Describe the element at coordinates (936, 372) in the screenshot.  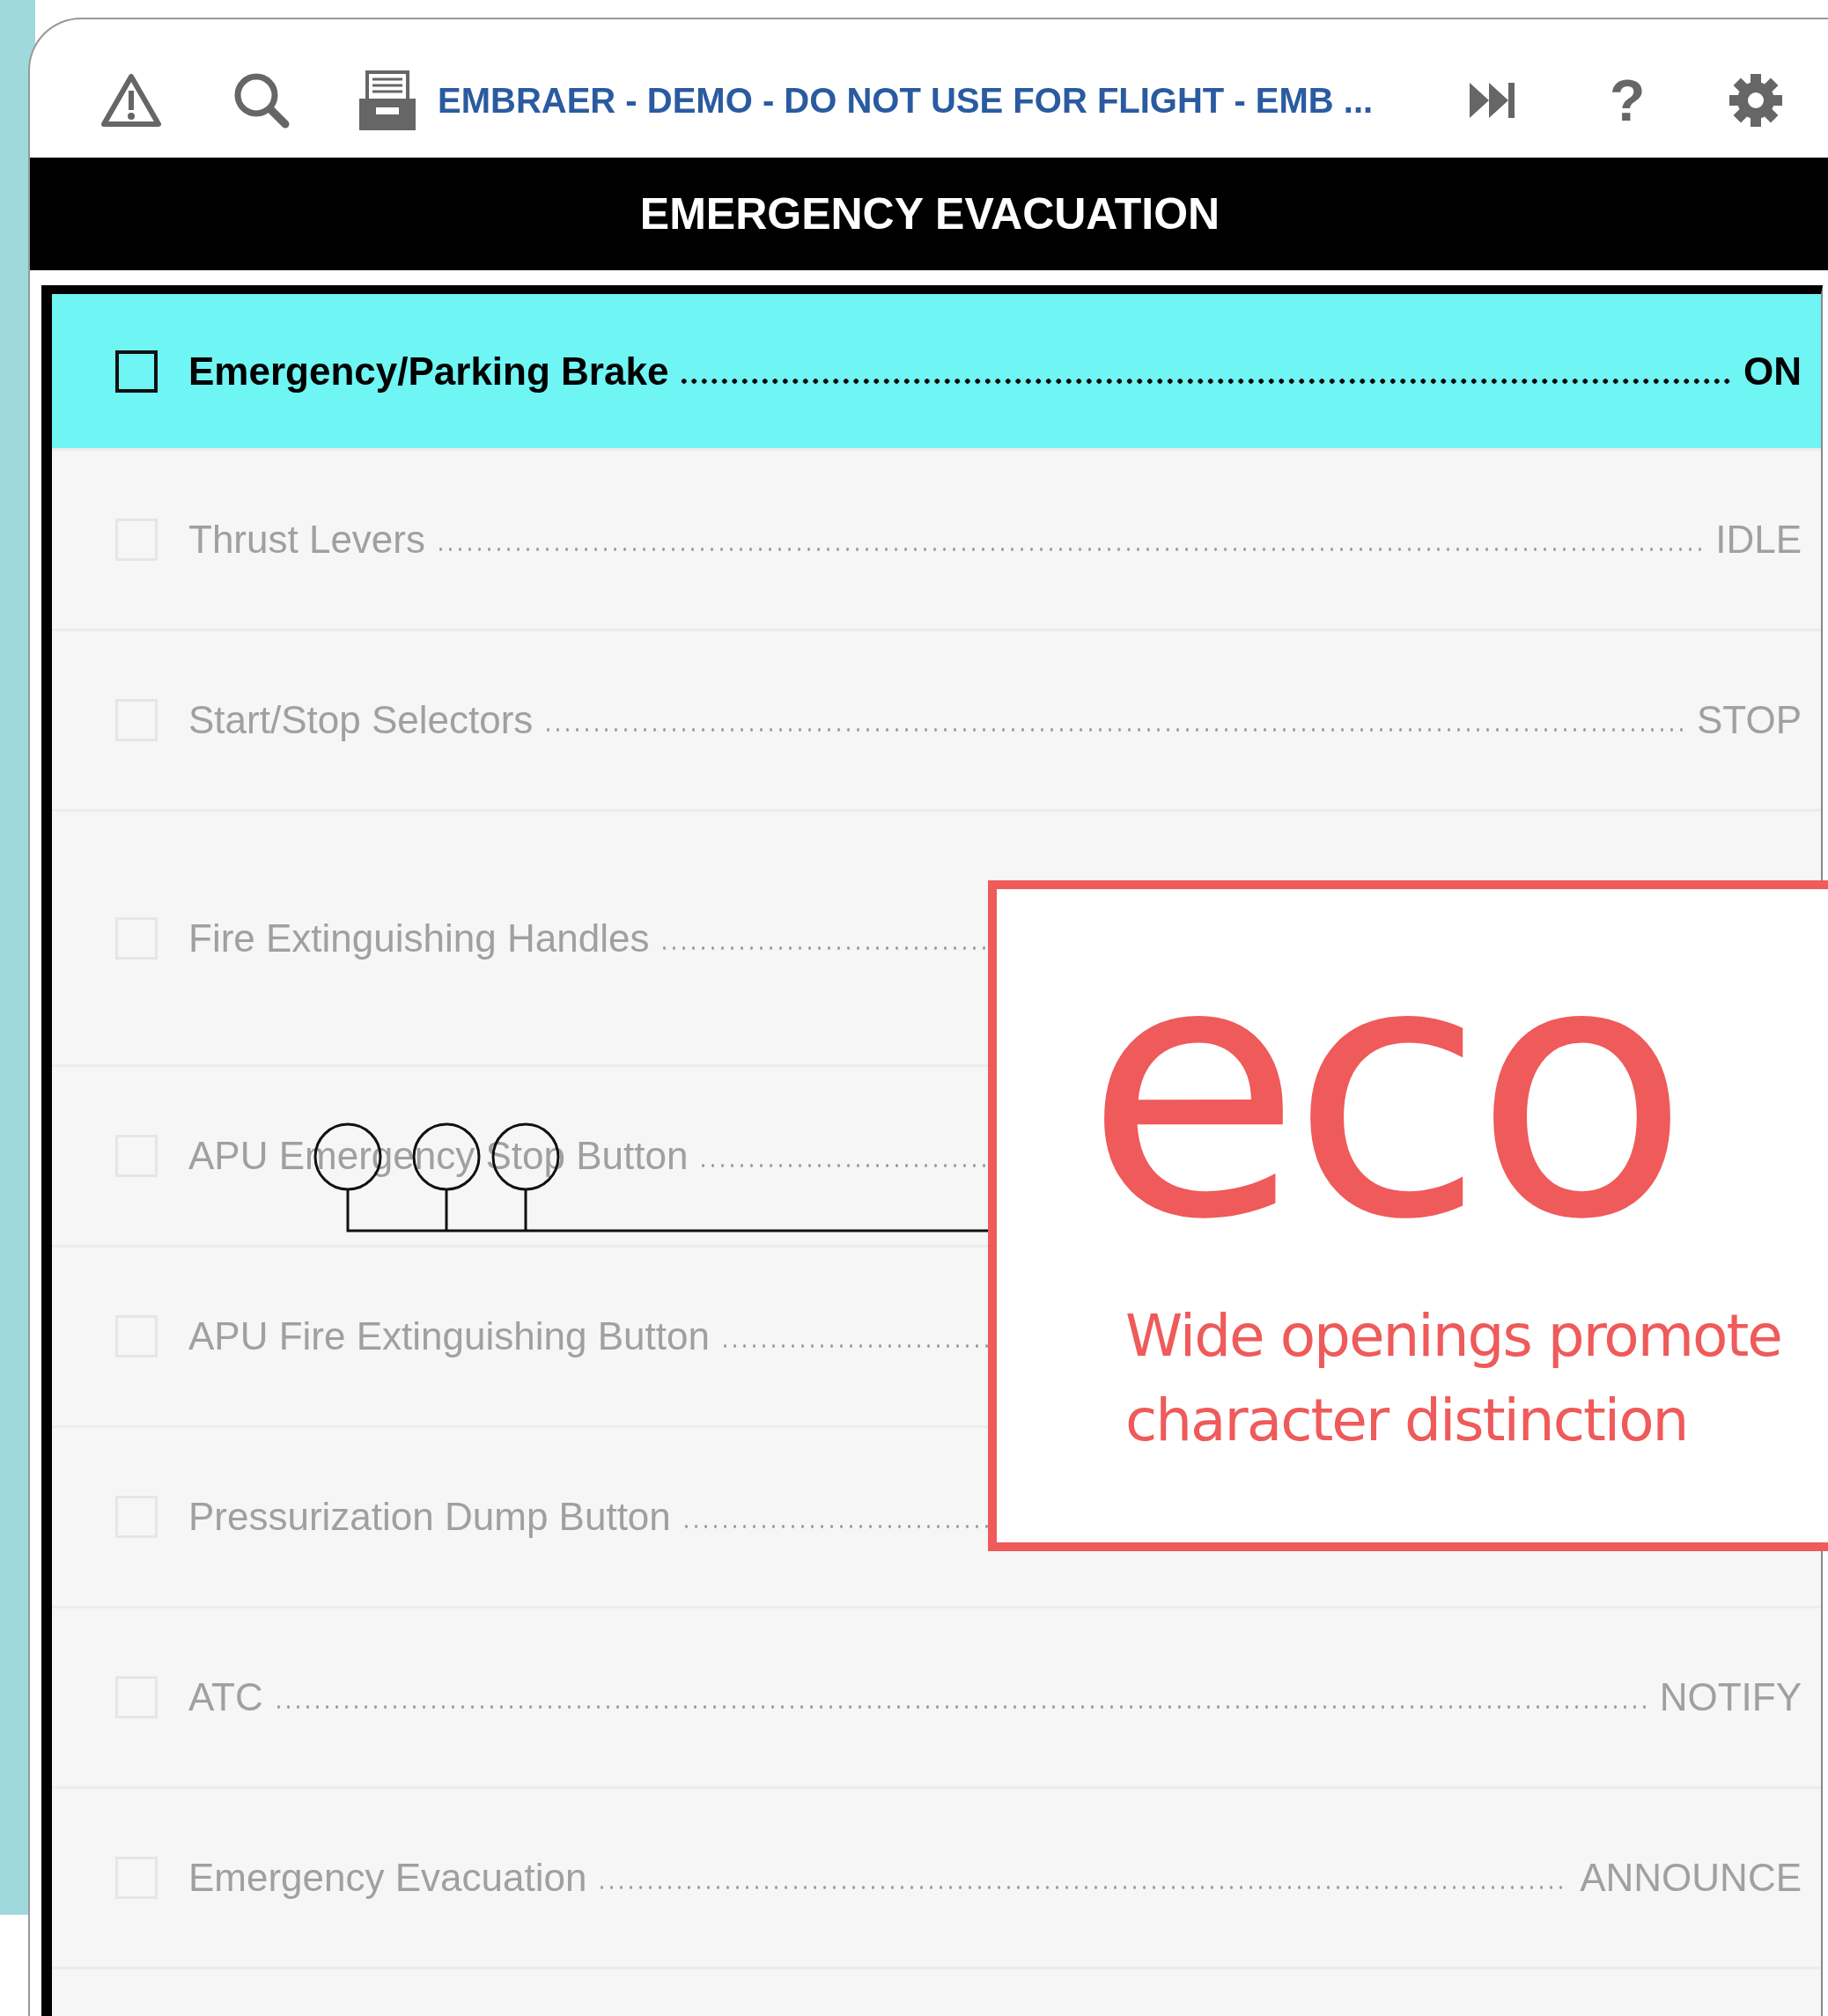
I see `highlighted-row: Emergency/Parking Brake ON` at that location.